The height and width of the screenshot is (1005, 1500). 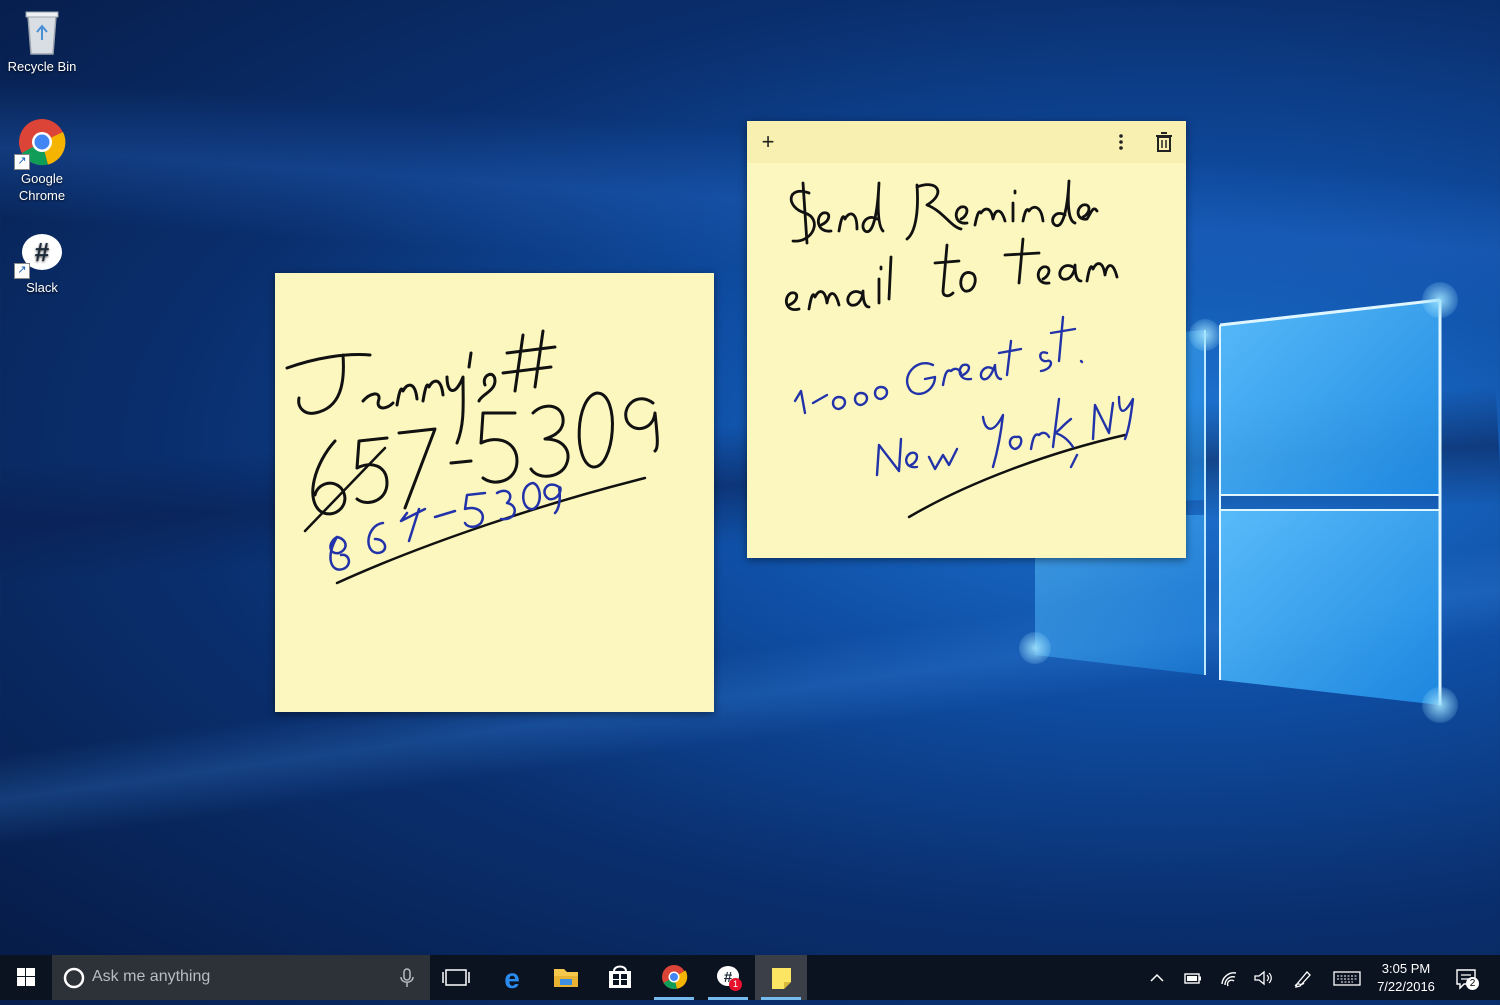 I want to click on slack-label: Slack, so click(x=42, y=287).